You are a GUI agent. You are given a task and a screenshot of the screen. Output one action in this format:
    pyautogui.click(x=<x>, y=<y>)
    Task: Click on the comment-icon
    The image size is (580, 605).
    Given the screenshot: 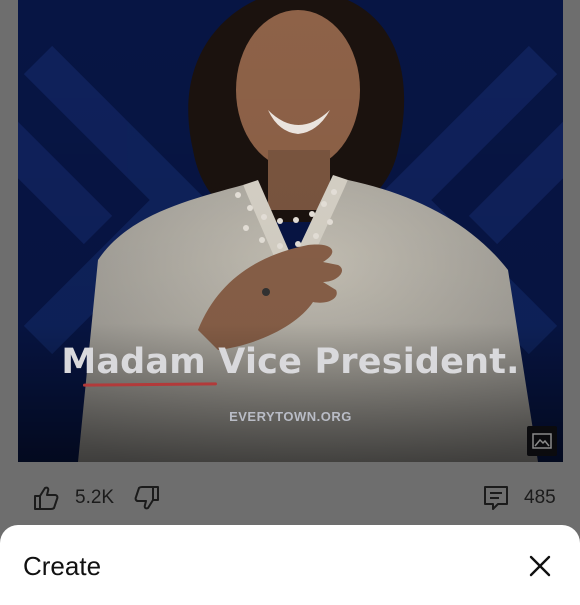 What is the action you would take?
    pyautogui.click(x=496, y=498)
    